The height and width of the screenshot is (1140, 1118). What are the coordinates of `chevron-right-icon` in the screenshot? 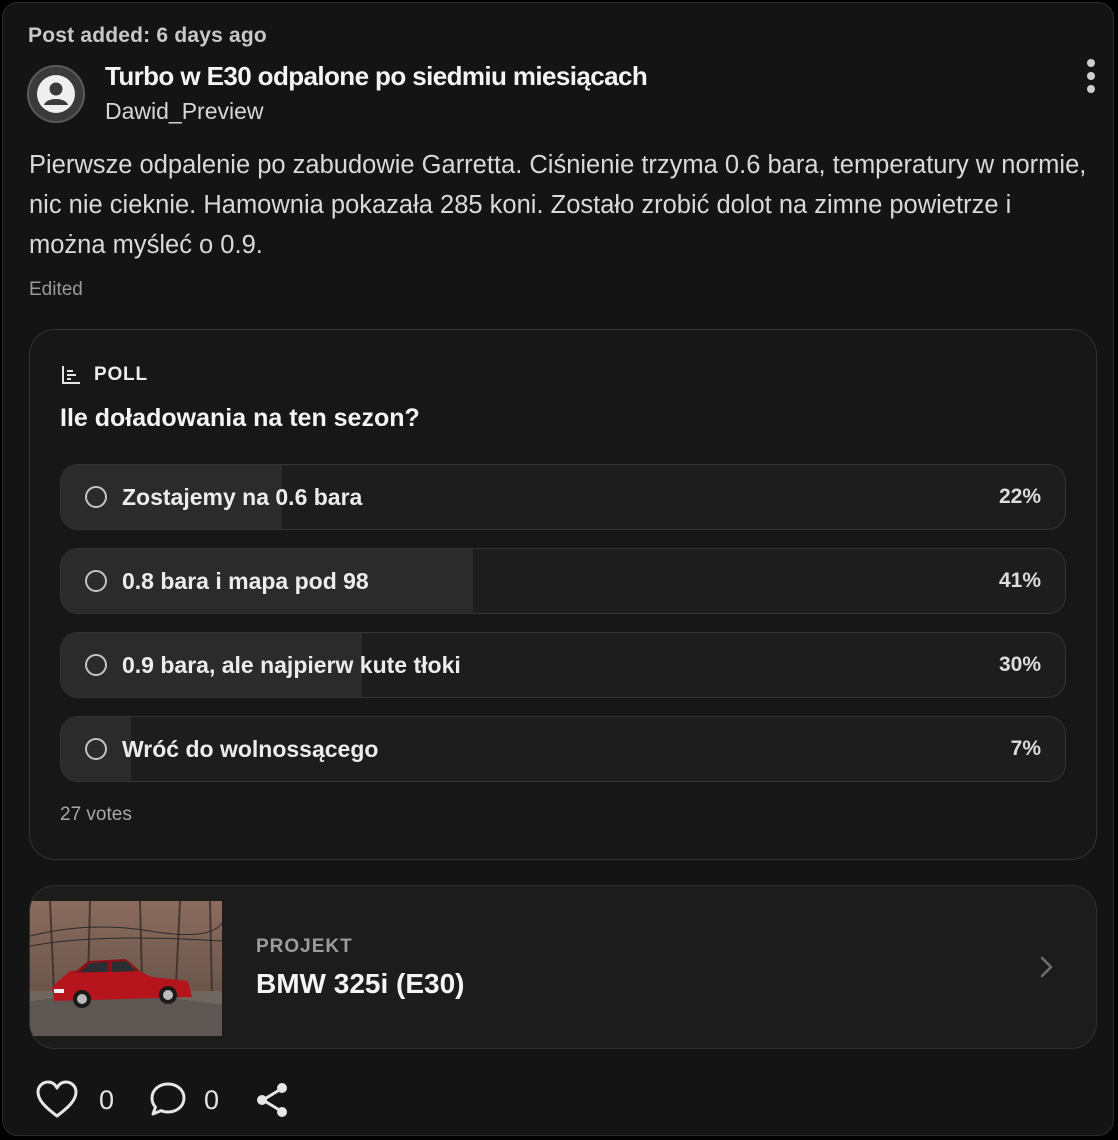 It's located at (1046, 967).